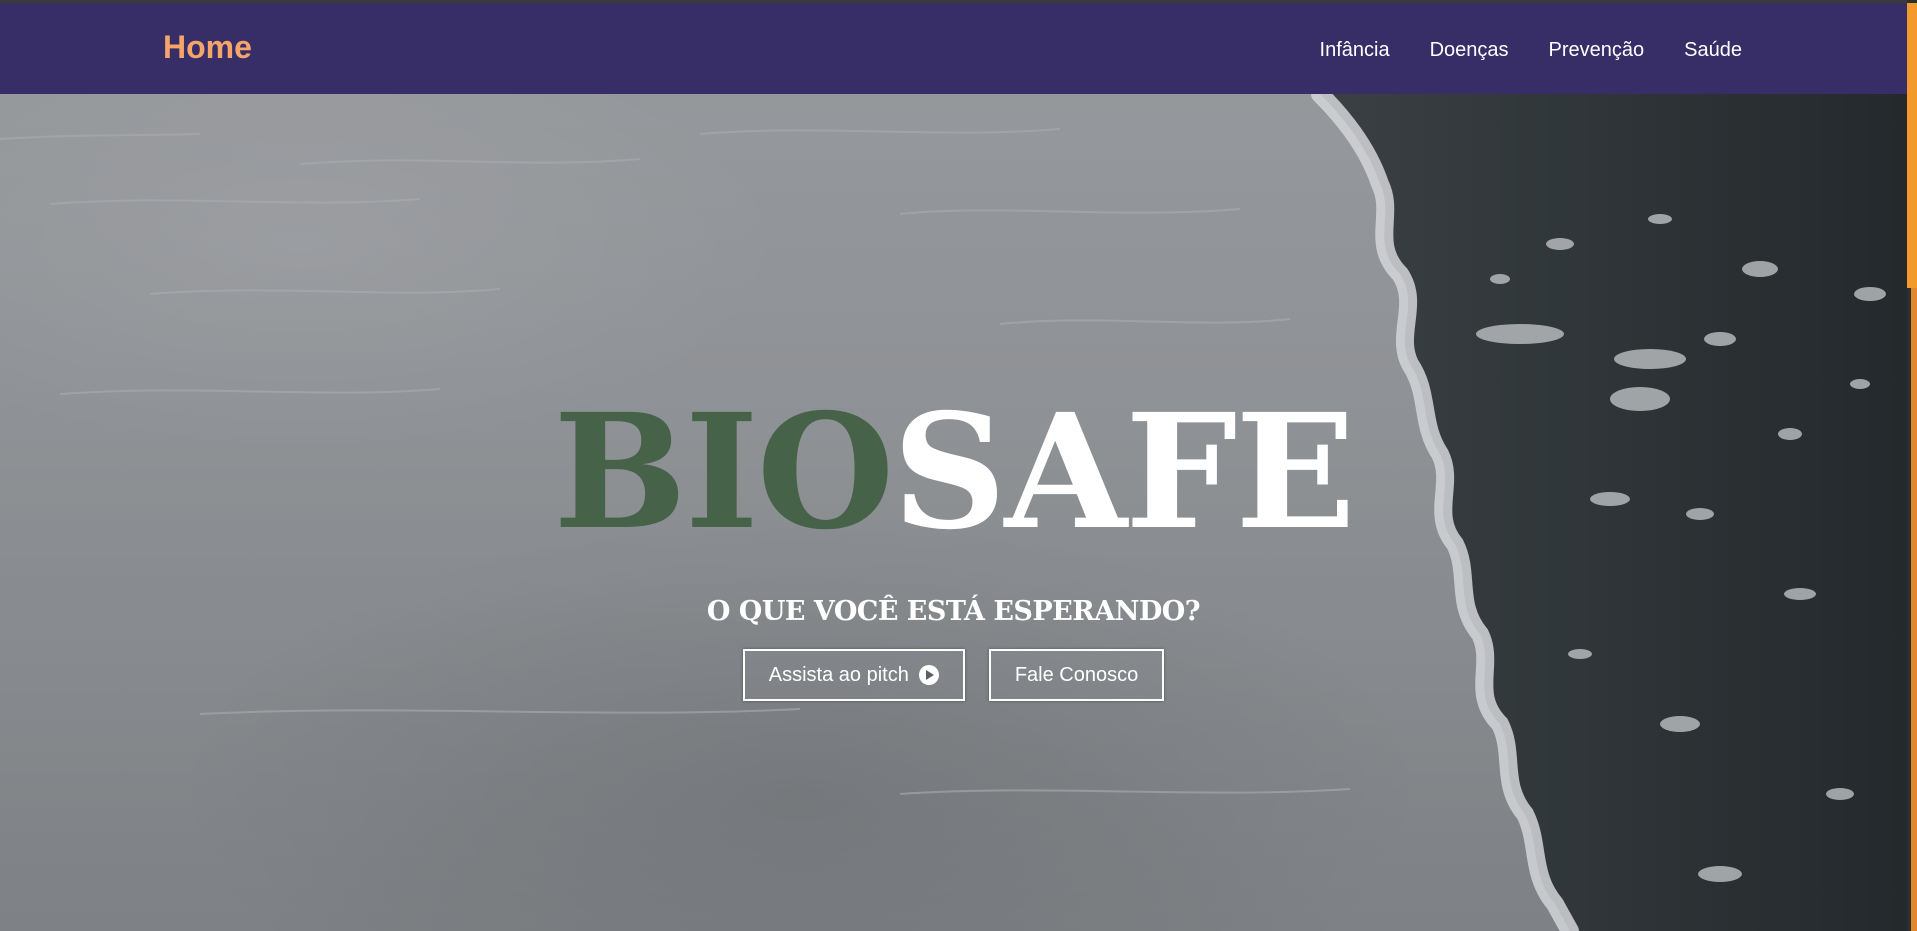  Describe the element at coordinates (207, 47) in the screenshot. I see `home-link: Home` at that location.